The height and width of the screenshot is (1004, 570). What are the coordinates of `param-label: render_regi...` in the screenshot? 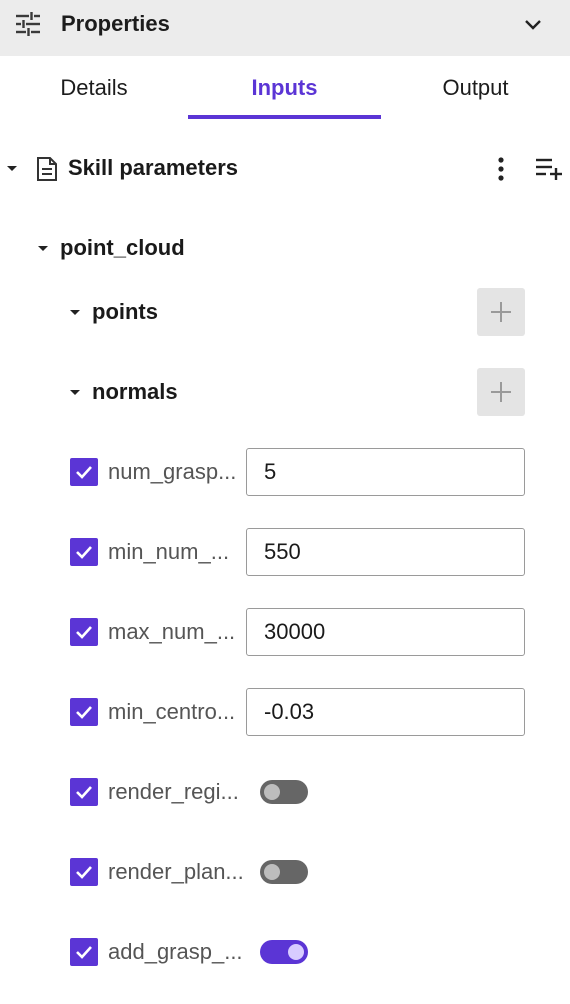 It's located at (173, 791).